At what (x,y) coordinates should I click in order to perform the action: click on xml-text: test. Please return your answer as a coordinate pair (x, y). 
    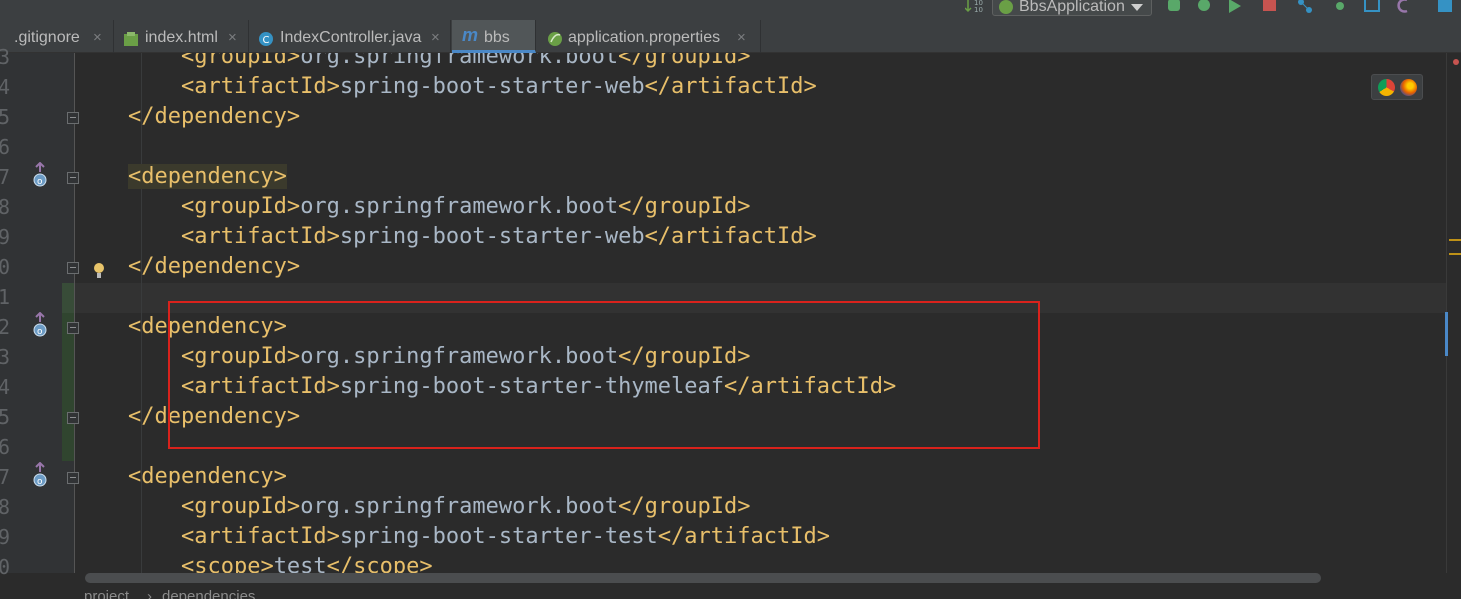
    Looking at the image, I should click on (300, 563).